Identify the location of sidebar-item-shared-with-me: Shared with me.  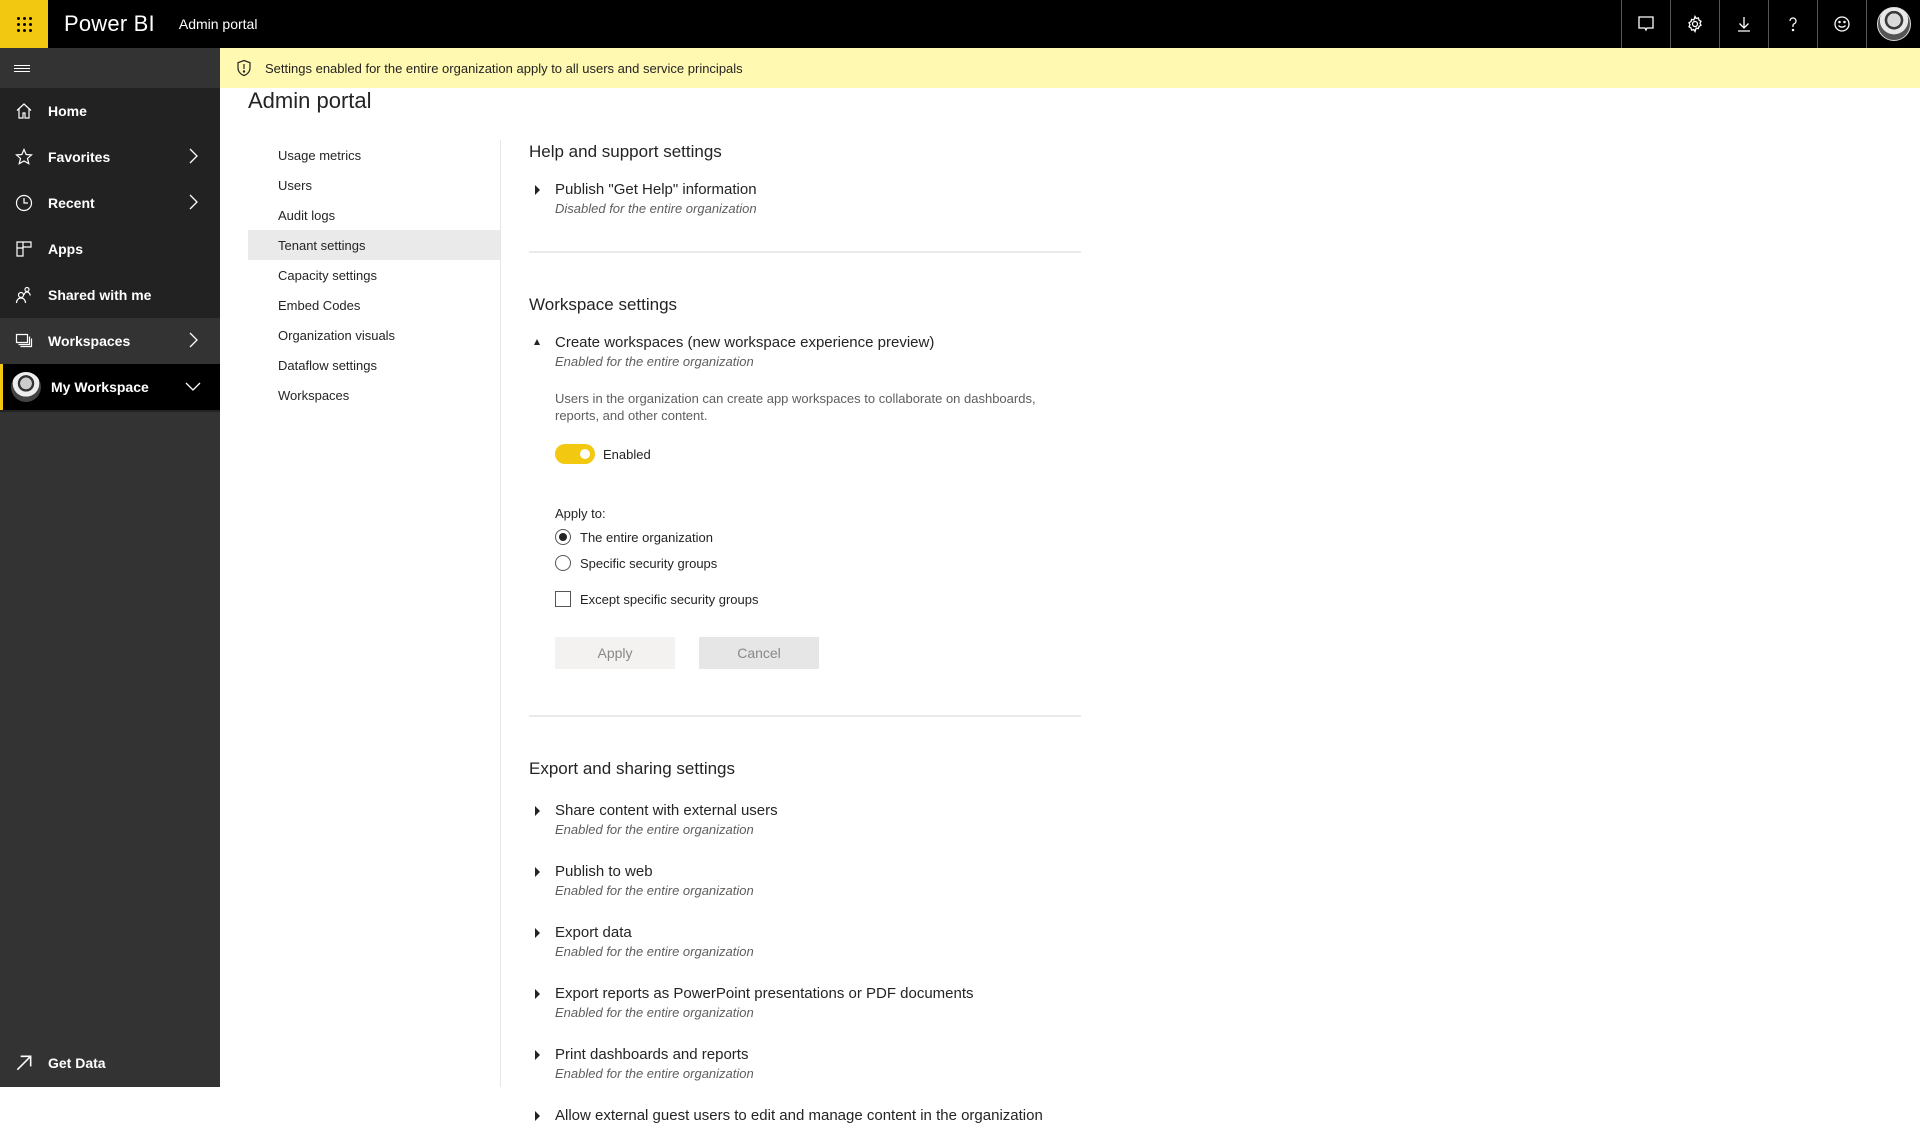
(110, 295).